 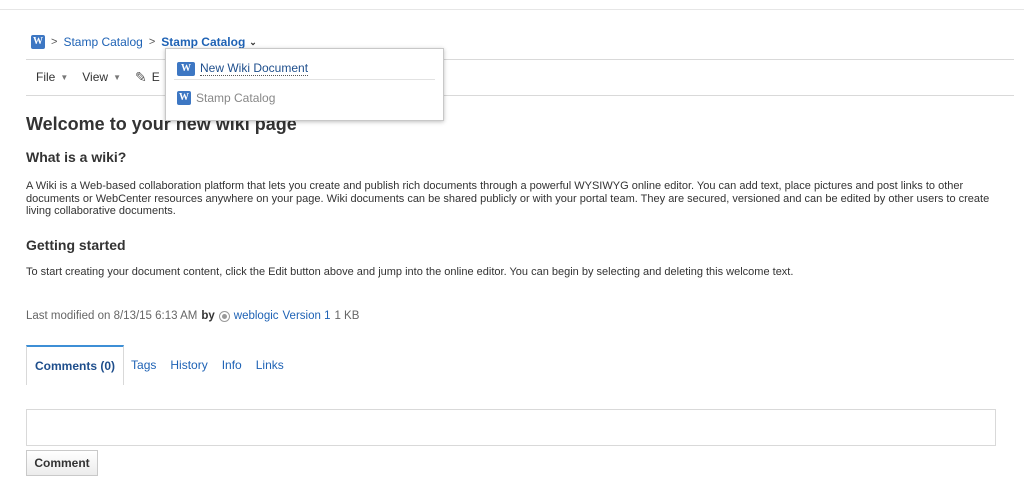 I want to click on pencil-icon: ✎, so click(x=140, y=76).